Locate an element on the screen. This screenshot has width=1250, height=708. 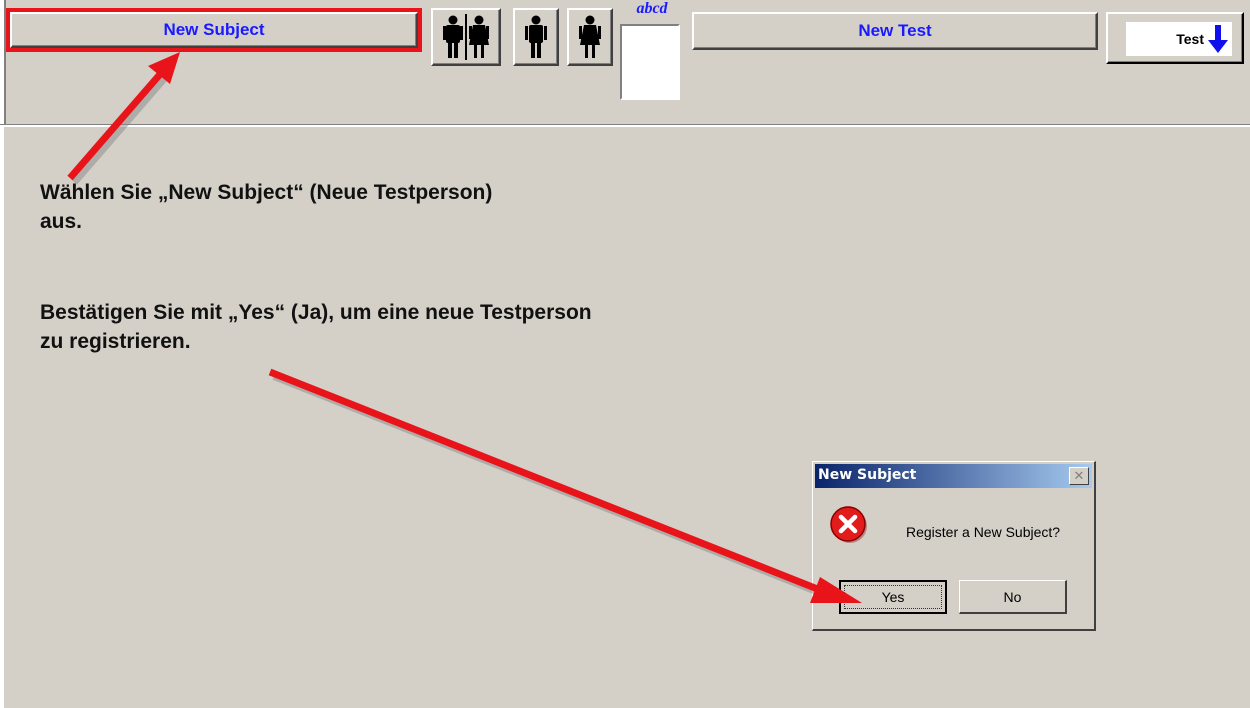
dialog-title-bar: New Subject ✕ is located at coordinates (953, 476).